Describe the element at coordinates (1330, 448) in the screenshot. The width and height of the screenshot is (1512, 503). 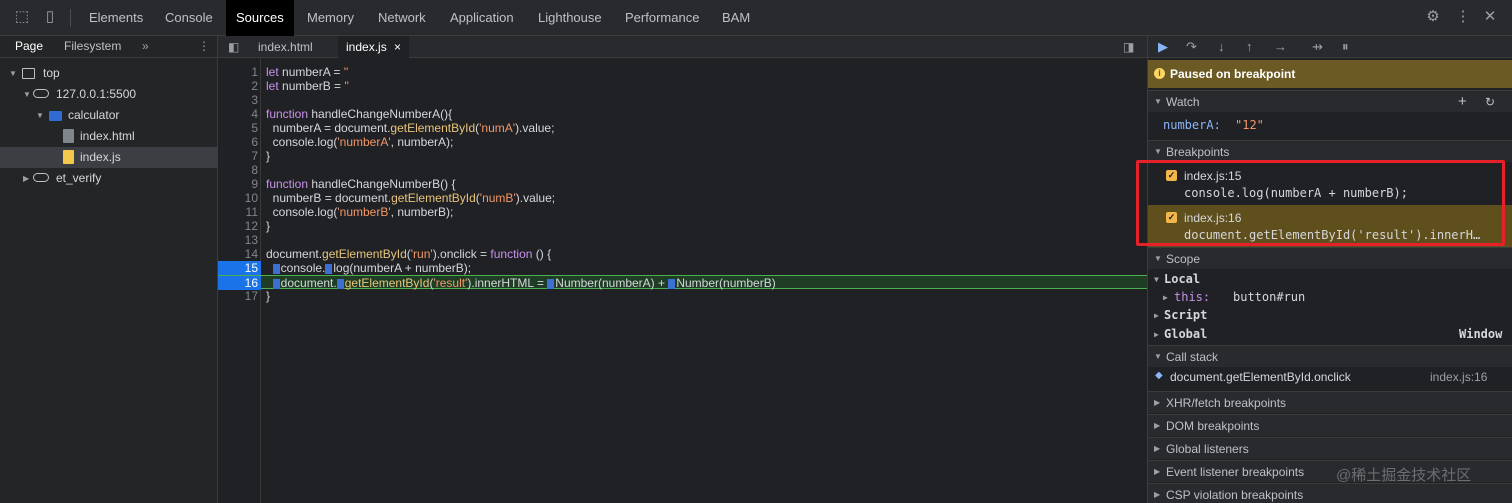
I see `global-listeners-header: ▶ Global listeners` at that location.